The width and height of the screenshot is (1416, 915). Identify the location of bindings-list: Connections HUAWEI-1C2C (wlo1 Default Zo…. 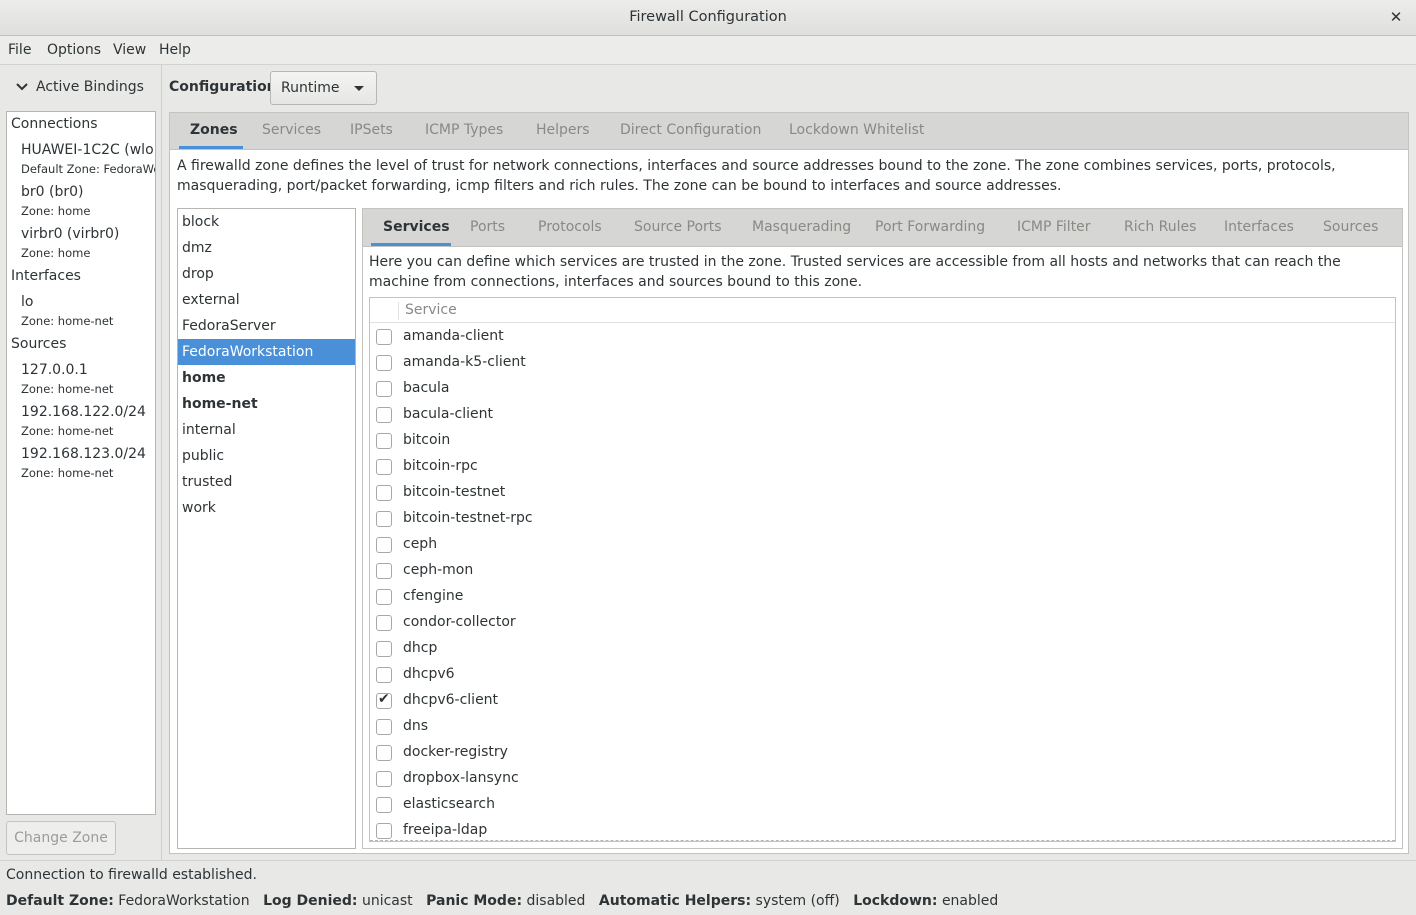
(81, 463).